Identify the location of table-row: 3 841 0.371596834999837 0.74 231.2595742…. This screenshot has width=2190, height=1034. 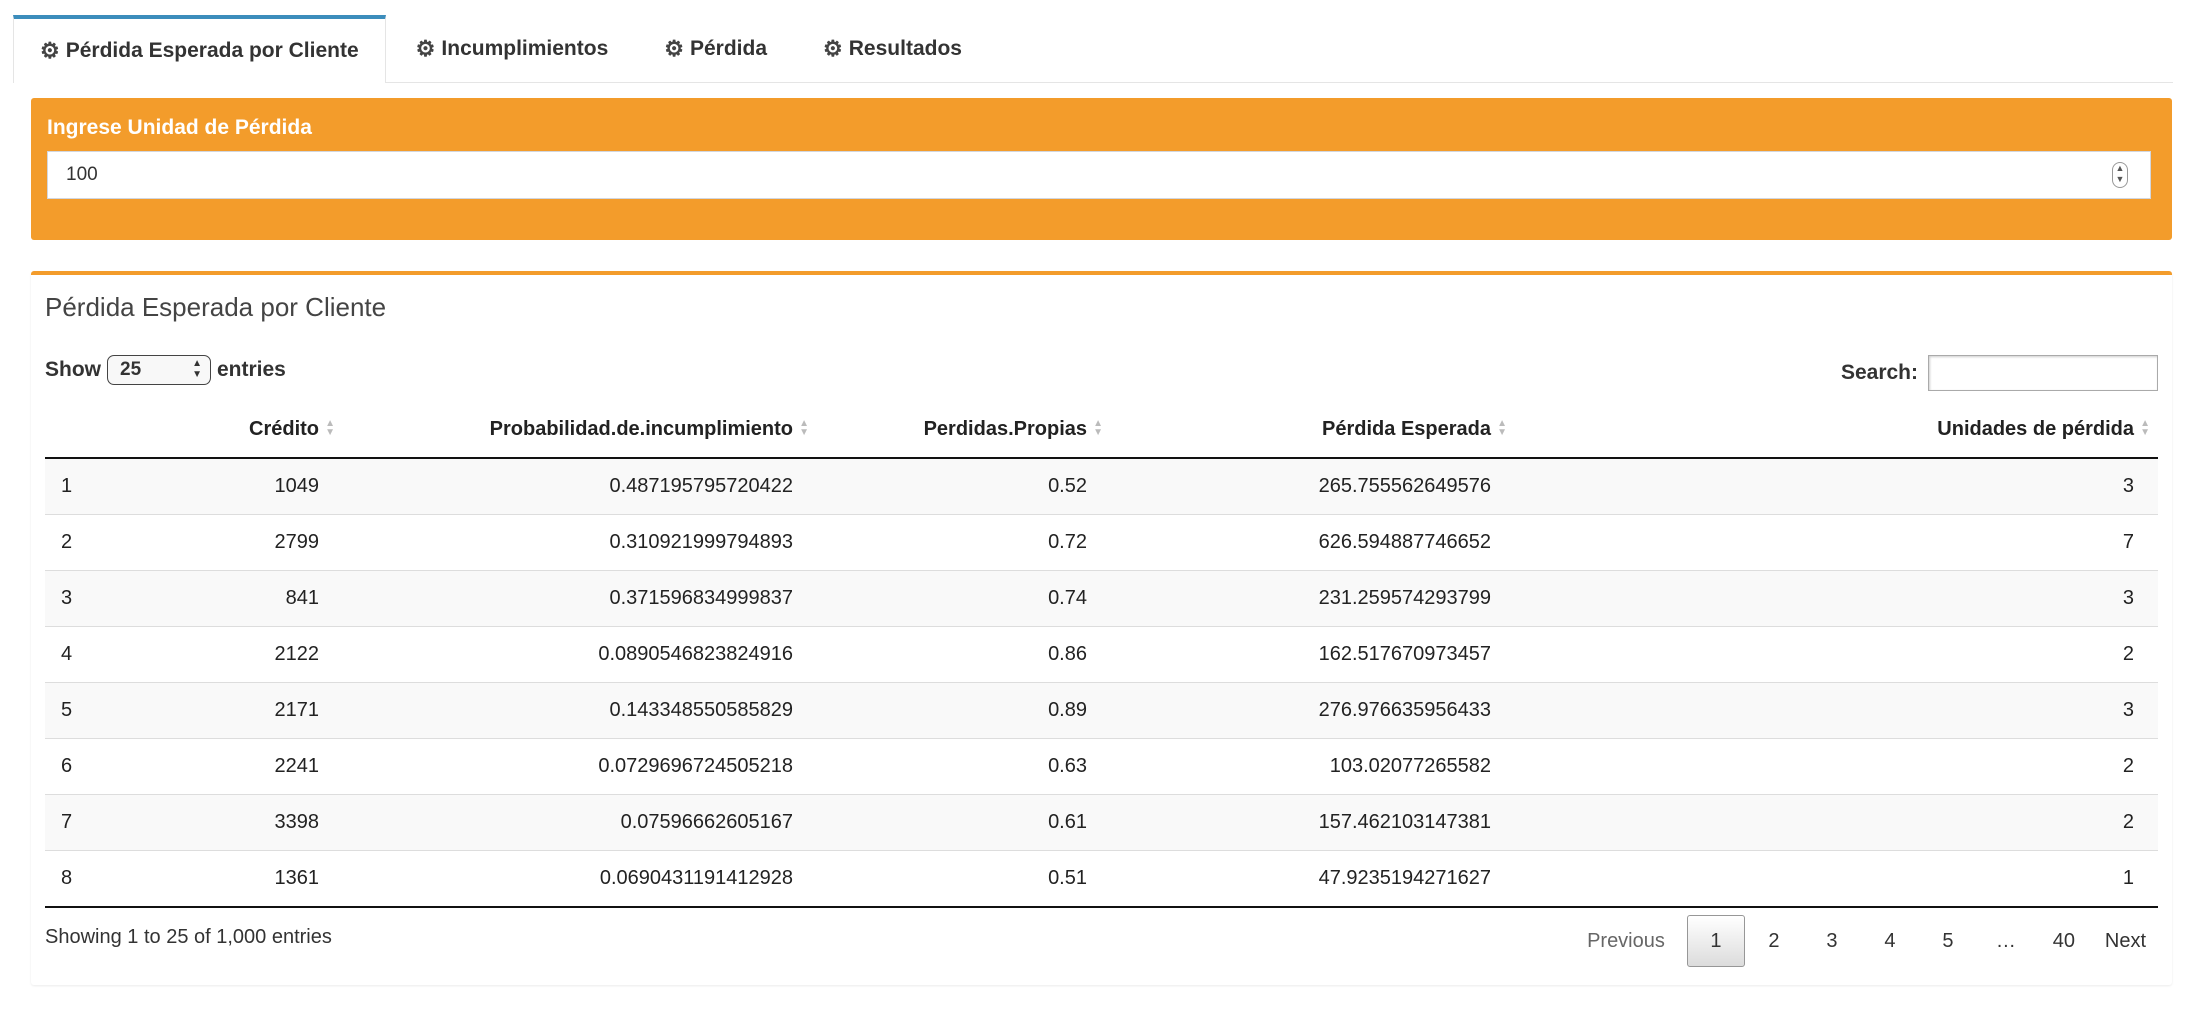
(1101, 598).